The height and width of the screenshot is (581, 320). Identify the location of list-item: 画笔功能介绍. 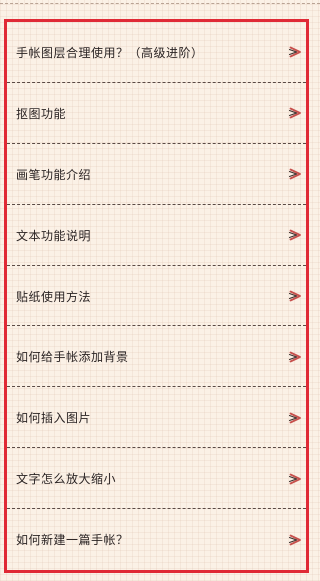
(156, 174).